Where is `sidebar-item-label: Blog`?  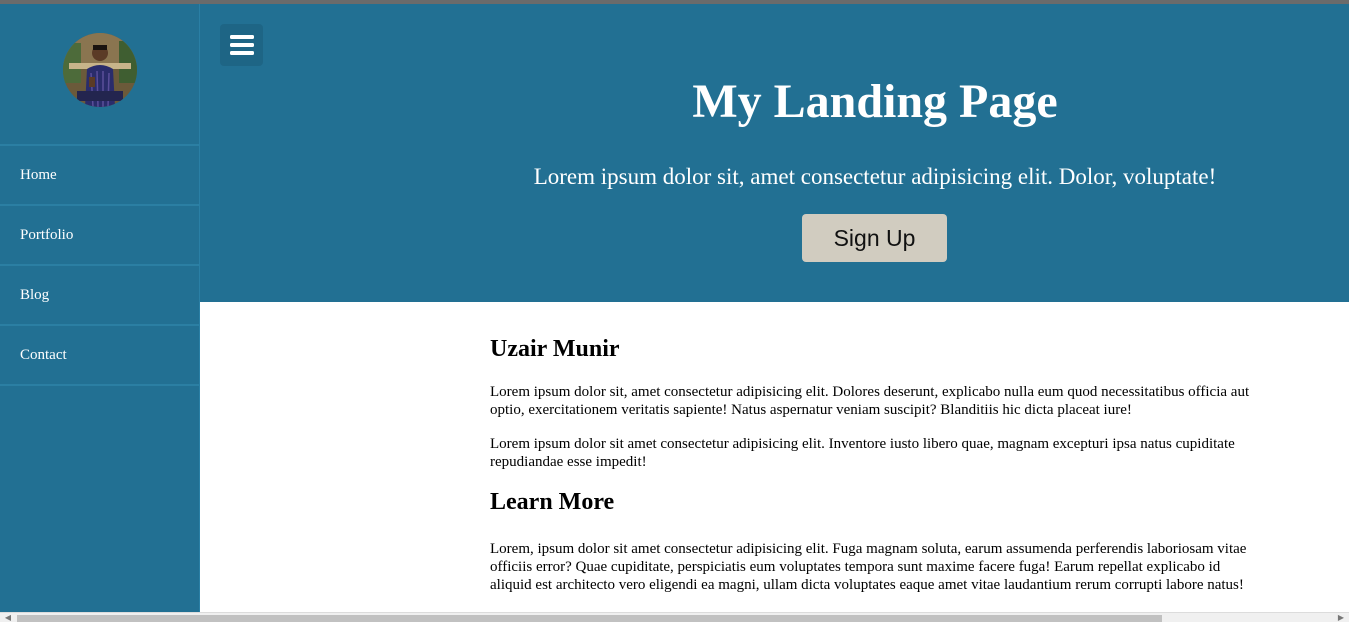
sidebar-item-label: Blog is located at coordinates (35, 294).